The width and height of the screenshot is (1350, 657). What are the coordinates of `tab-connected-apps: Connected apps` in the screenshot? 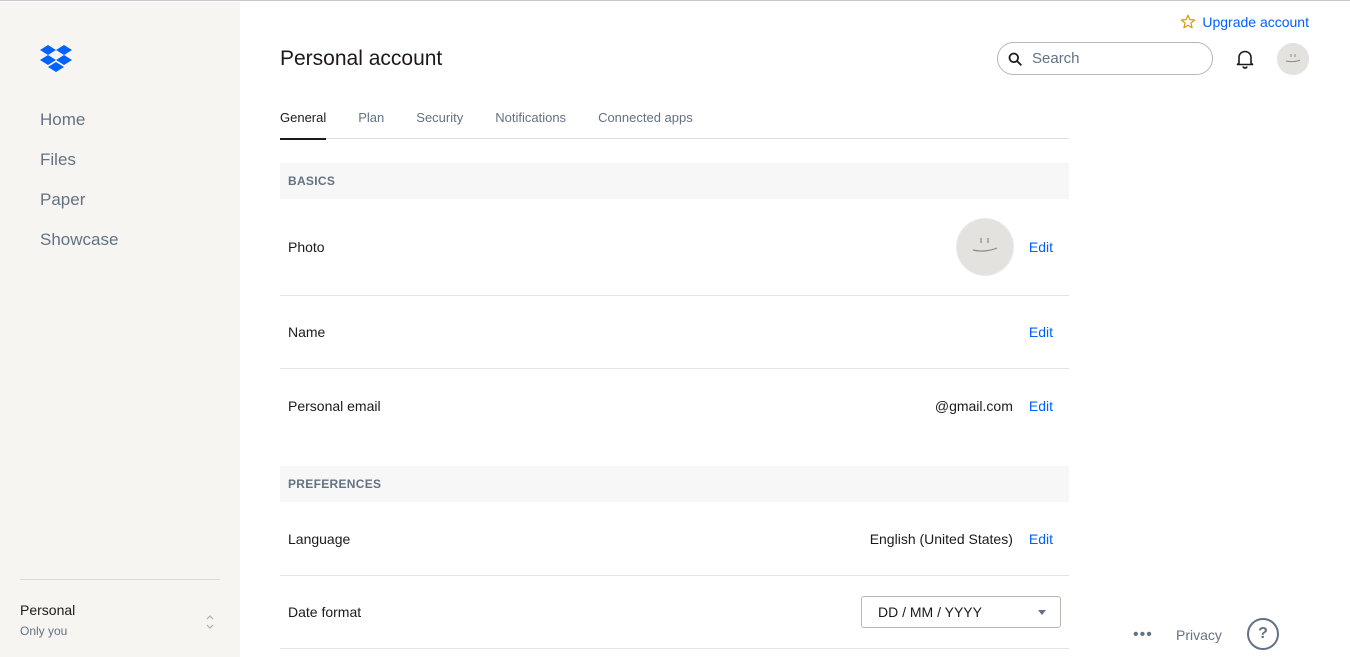 It's located at (645, 122).